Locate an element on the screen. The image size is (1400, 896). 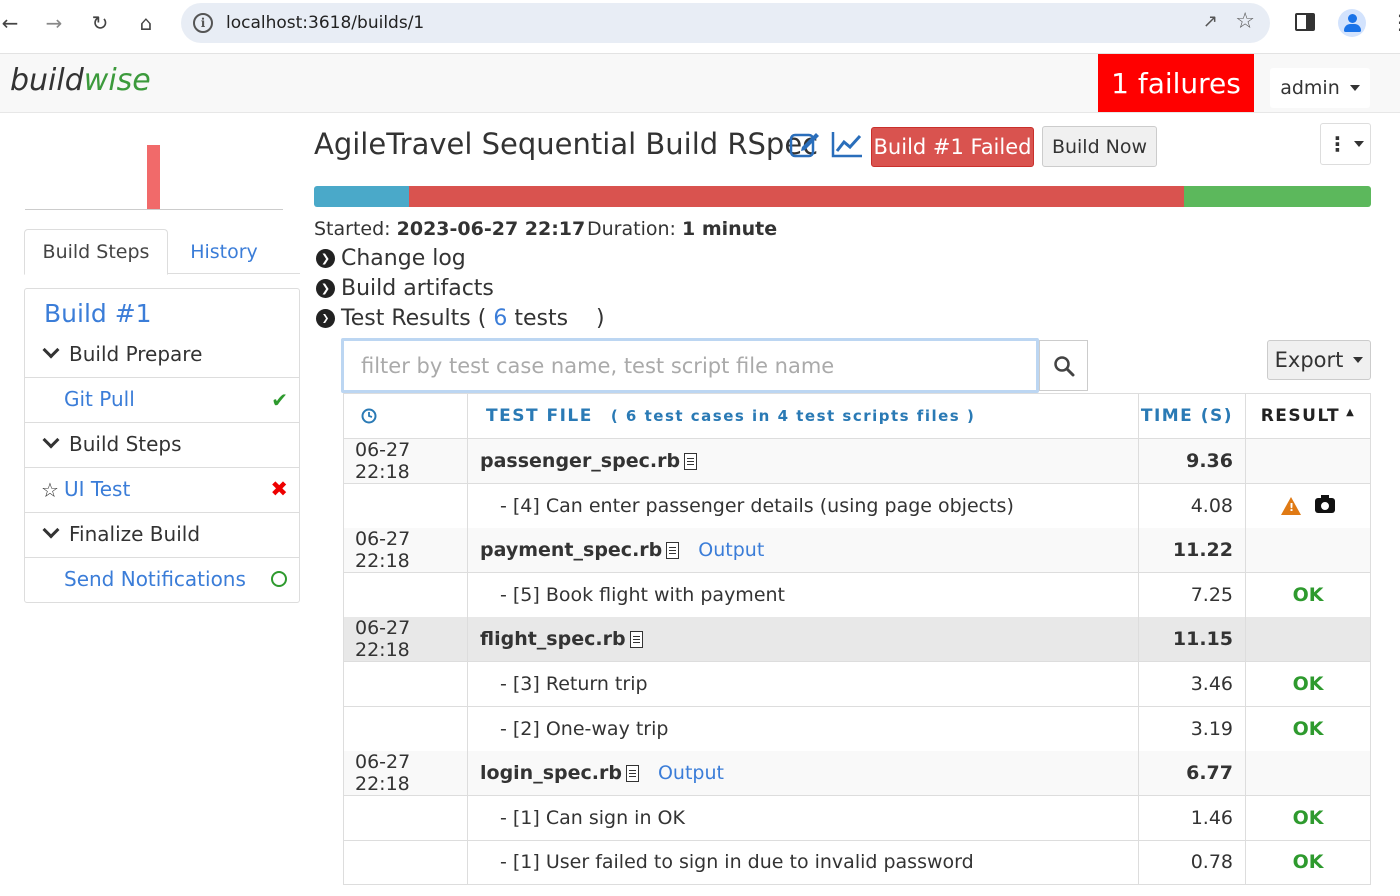
more-options-button: ⋮ is located at coordinates (1345, 144).